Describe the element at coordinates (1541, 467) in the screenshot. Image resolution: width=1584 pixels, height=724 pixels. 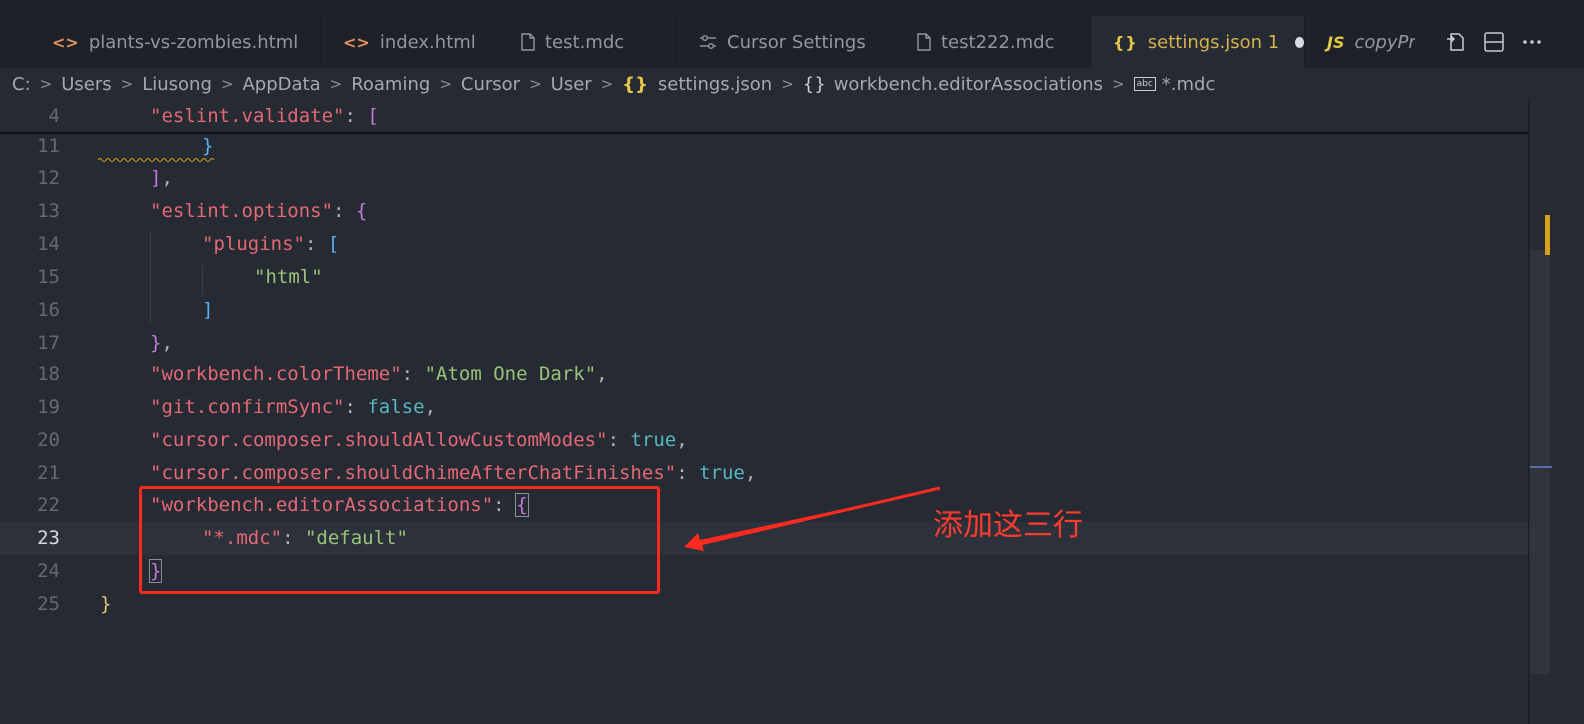
I see `cursor-position-marker` at that location.